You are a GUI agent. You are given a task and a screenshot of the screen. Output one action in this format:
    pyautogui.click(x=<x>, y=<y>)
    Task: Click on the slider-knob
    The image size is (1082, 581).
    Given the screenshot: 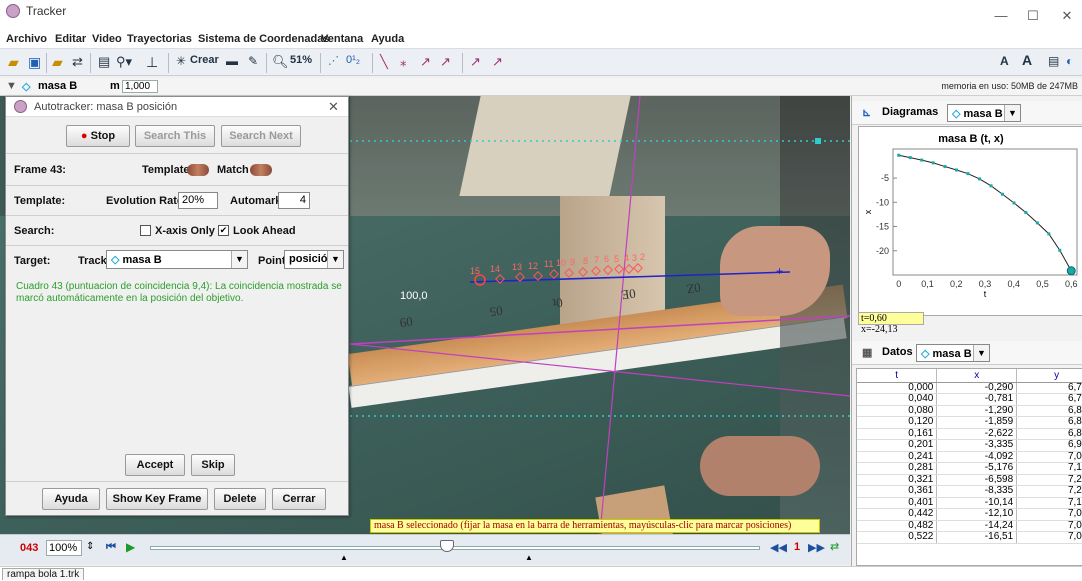 What is the action you would take?
    pyautogui.click(x=447, y=546)
    